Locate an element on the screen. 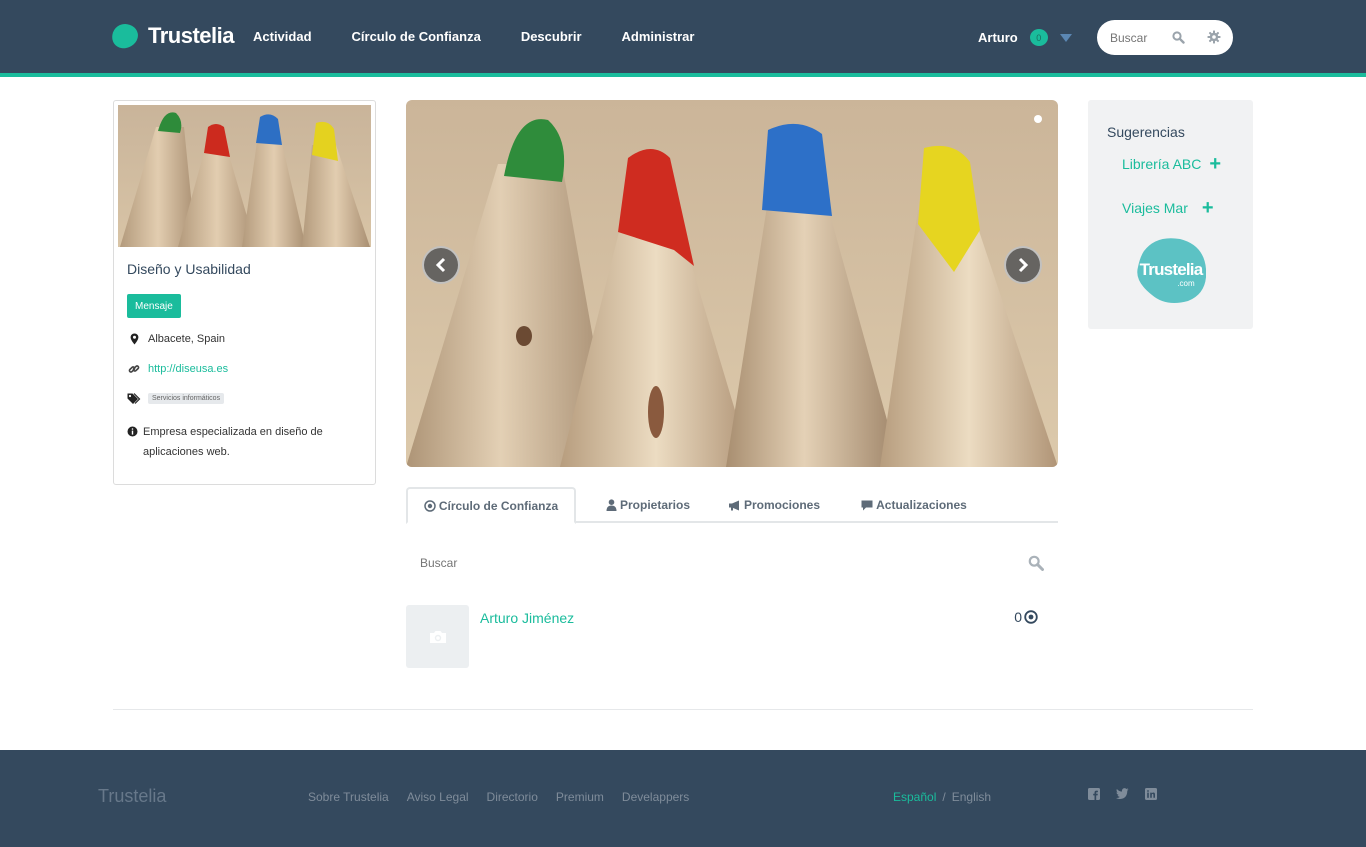 This screenshot has height=847, width=1366. tab-circulo-confianza: Círculo de Confianza is located at coordinates (491, 505).